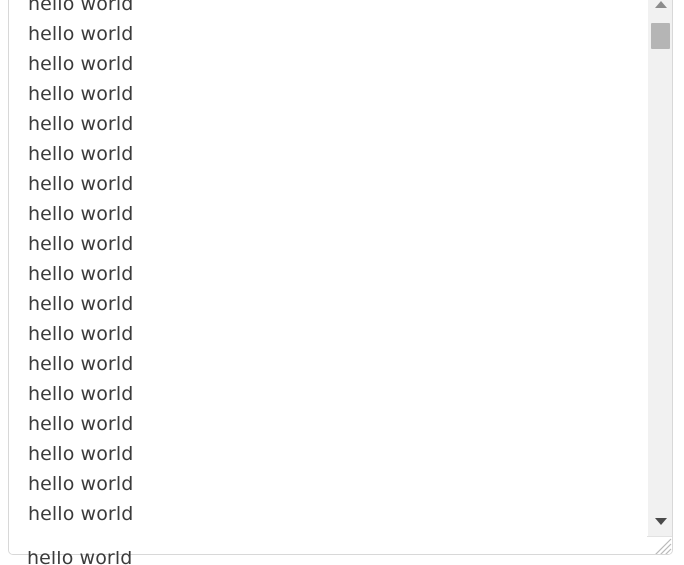 The height and width of the screenshot is (565, 684). Describe the element at coordinates (663, 546) in the screenshot. I see `resize-grip-icon` at that location.